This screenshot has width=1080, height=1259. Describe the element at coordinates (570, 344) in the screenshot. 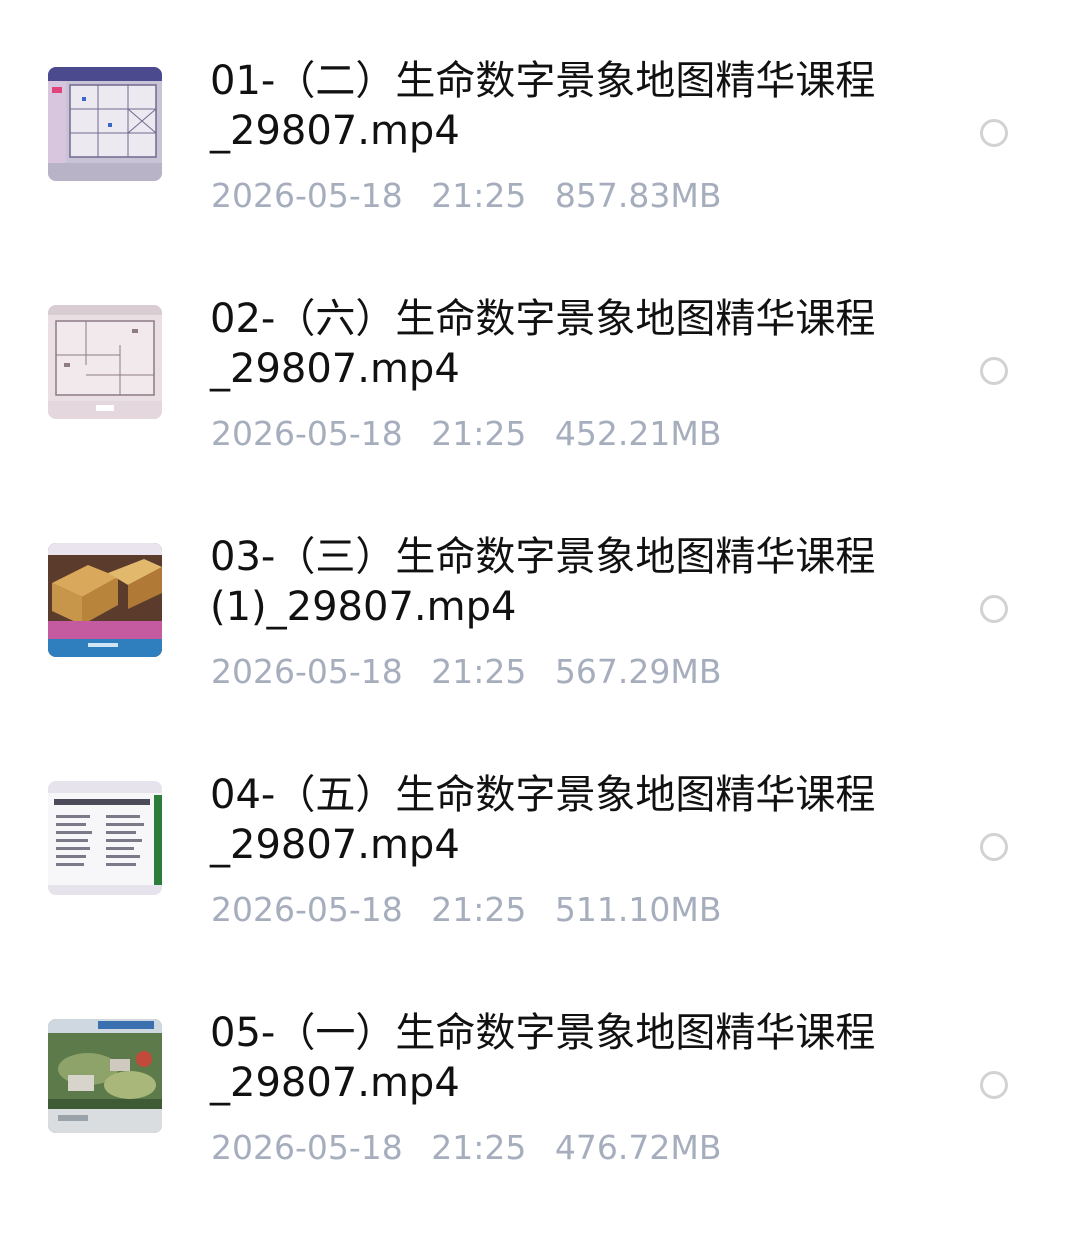

I see `file-name: 02-（六）生命数字景象地图精华课程 _29807.mp4` at that location.